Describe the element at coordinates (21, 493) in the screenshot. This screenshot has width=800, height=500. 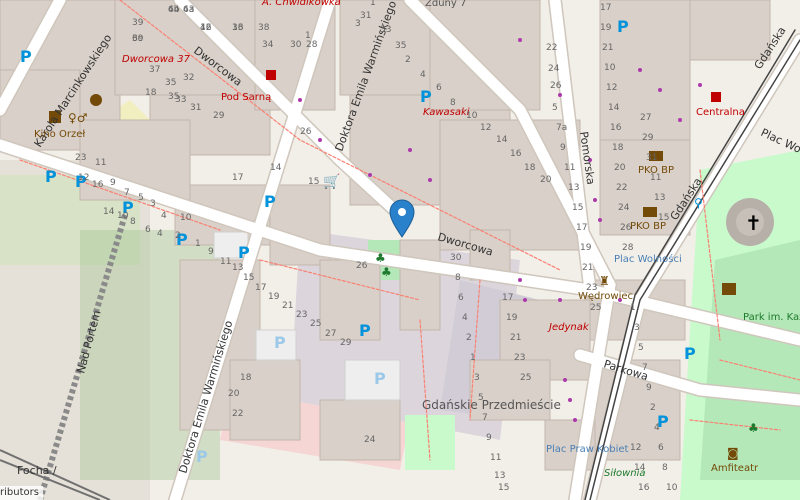
I see `attribution: ributors` at that location.